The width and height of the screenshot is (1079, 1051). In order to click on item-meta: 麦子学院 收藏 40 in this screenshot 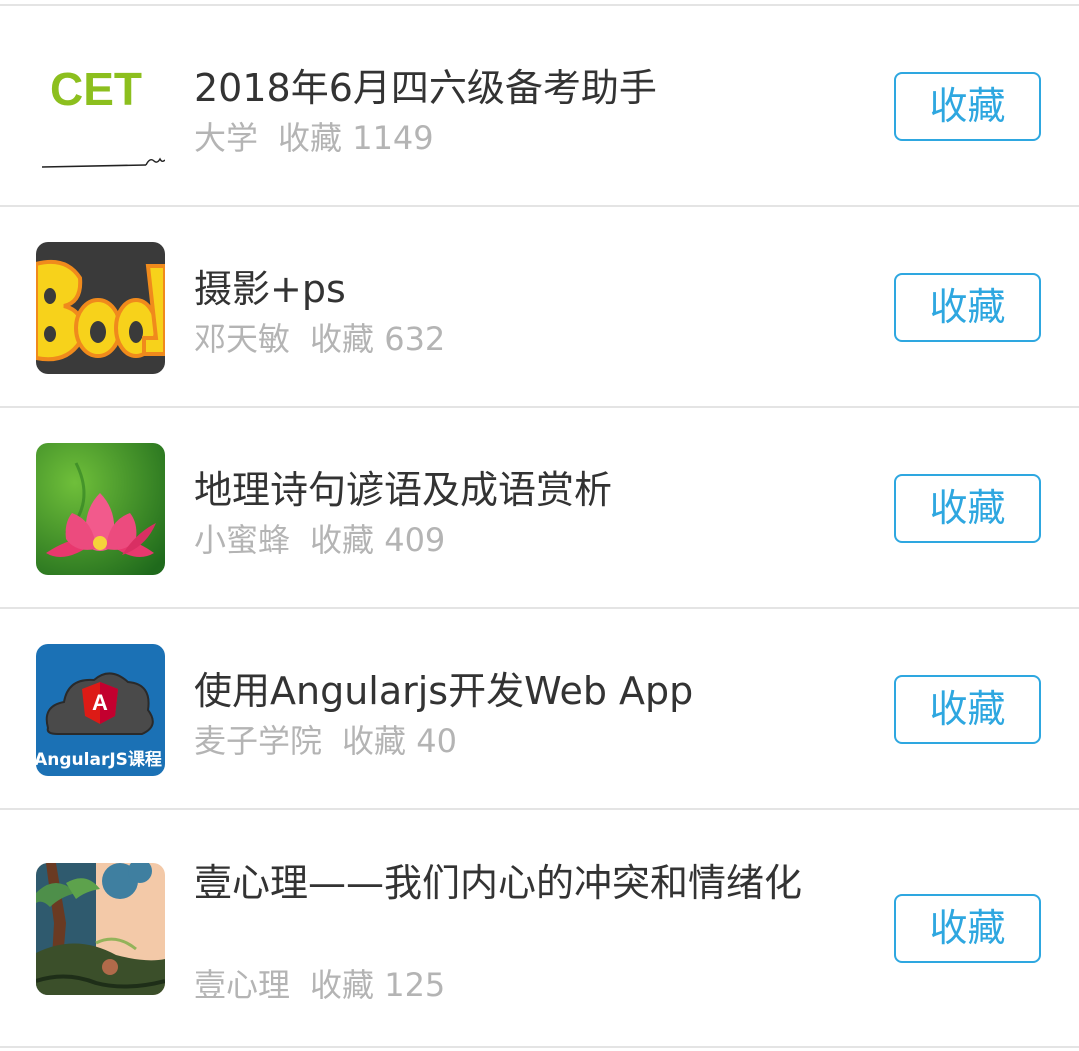, I will do `click(325, 741)`.